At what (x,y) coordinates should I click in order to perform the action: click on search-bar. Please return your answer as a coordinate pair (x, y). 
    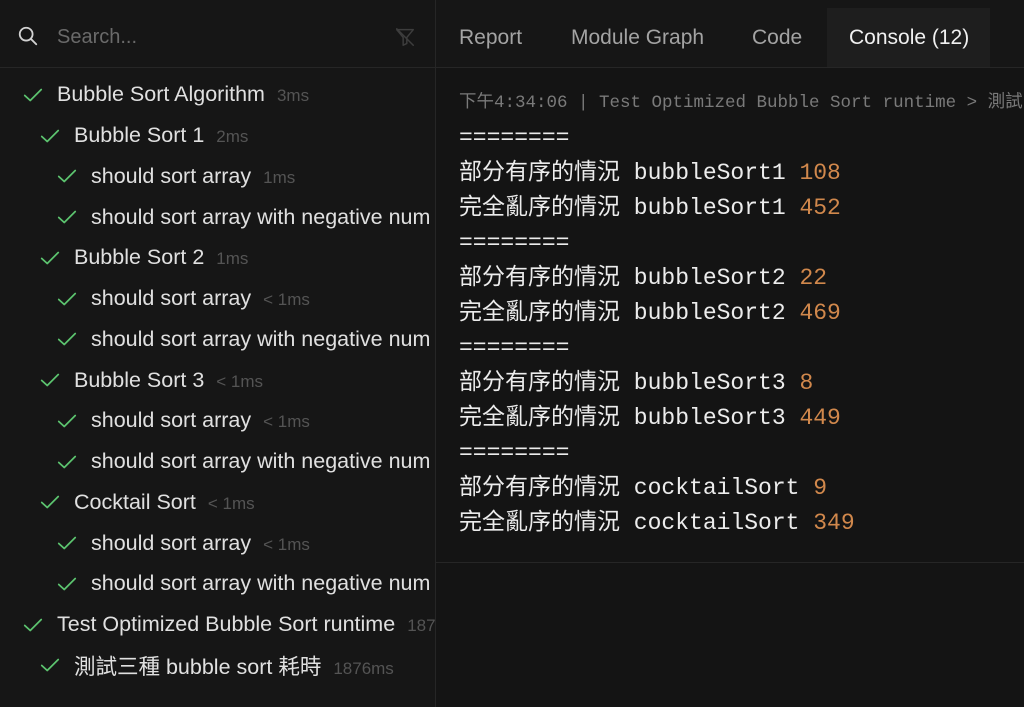
    Looking at the image, I should click on (217, 34).